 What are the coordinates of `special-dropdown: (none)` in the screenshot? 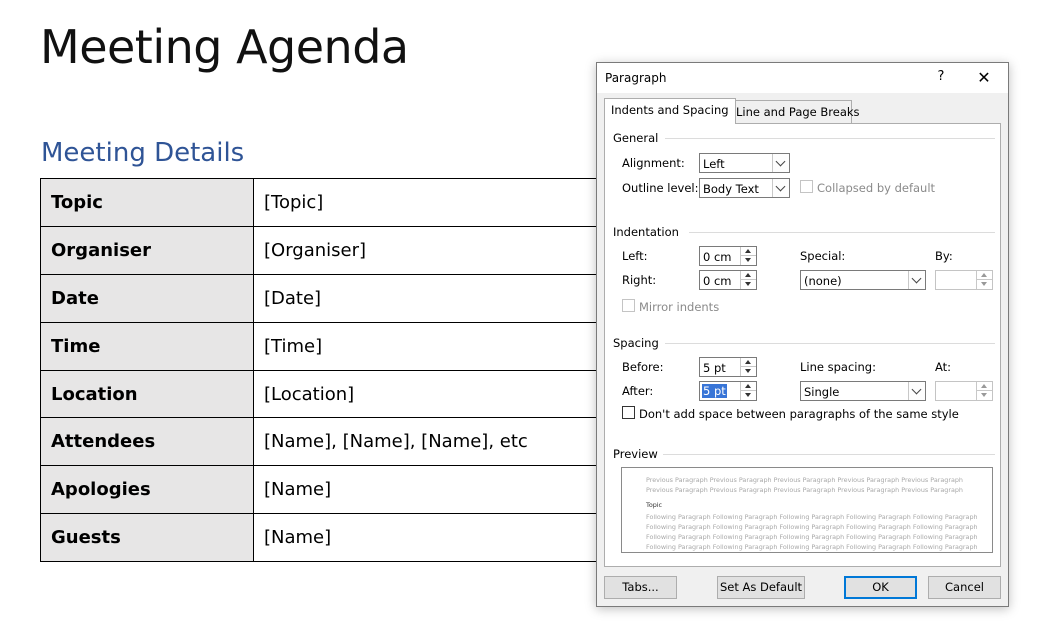 It's located at (863, 280).